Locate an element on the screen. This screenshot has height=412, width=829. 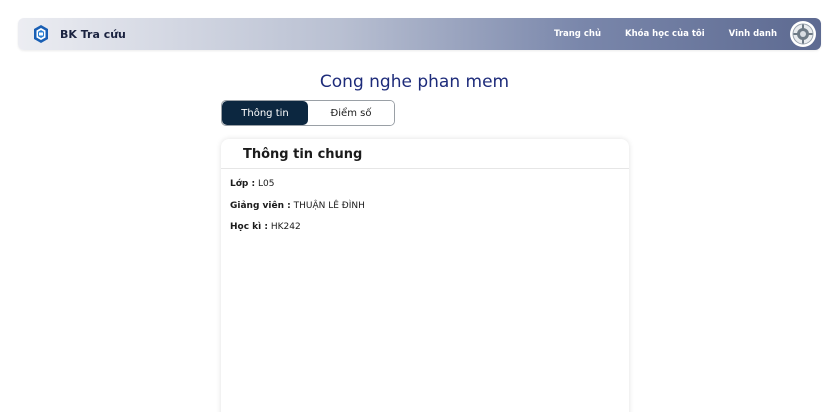
class-value: L05 is located at coordinates (265, 184).